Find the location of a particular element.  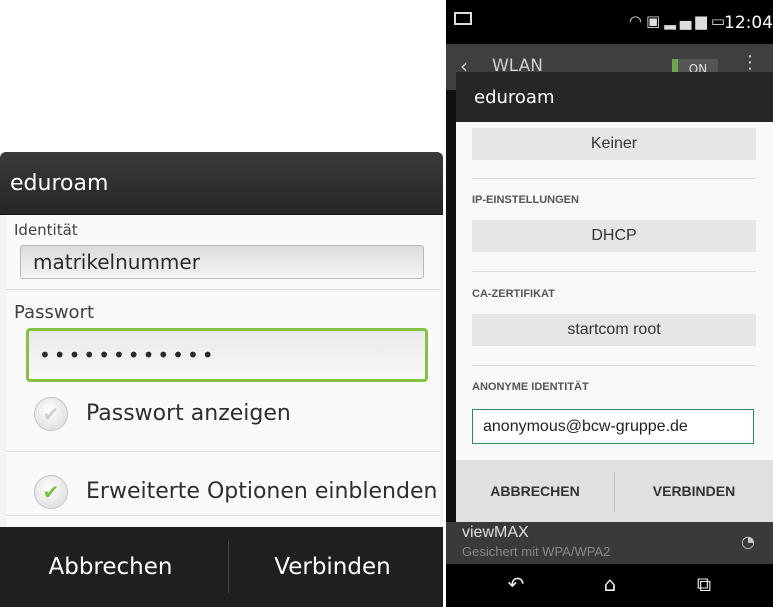

status-icons: ◠▣▂▄▆▭ is located at coordinates (679, 21).